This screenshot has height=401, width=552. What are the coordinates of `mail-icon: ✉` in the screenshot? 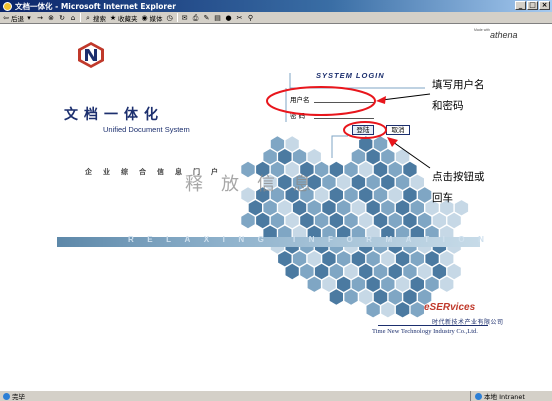 It's located at (184, 17).